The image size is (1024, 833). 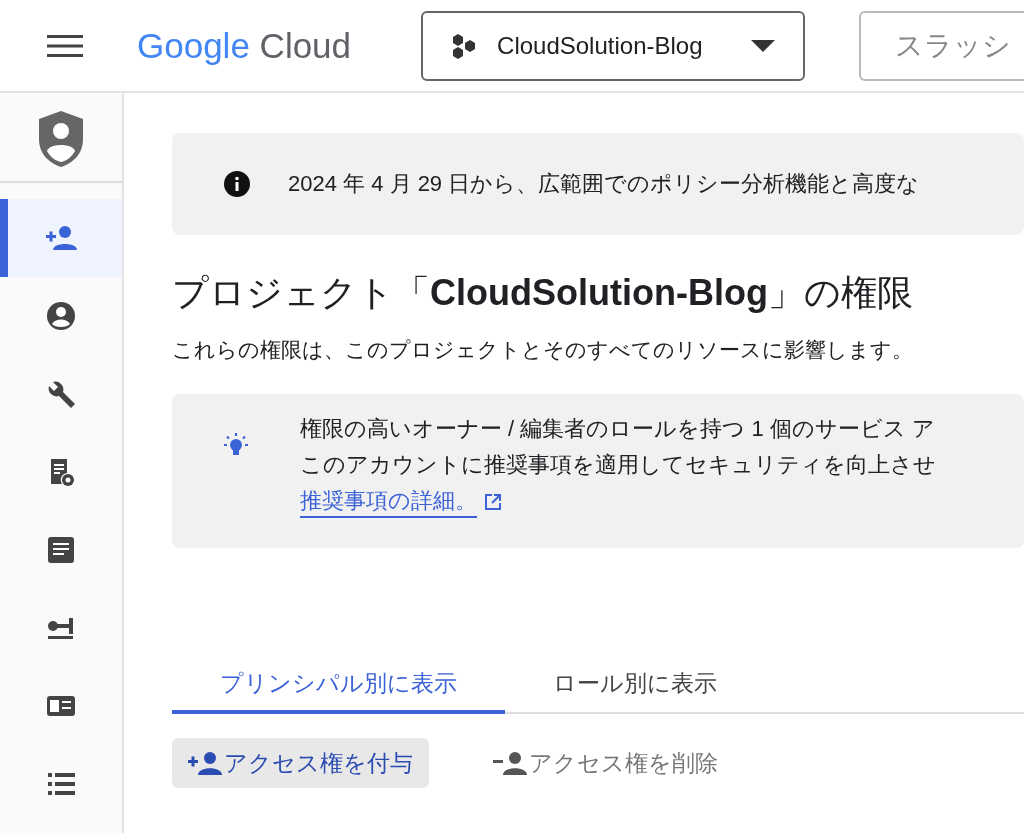 What do you see at coordinates (635, 685) in the screenshot?
I see `tab: ロール別に表示` at bounding box center [635, 685].